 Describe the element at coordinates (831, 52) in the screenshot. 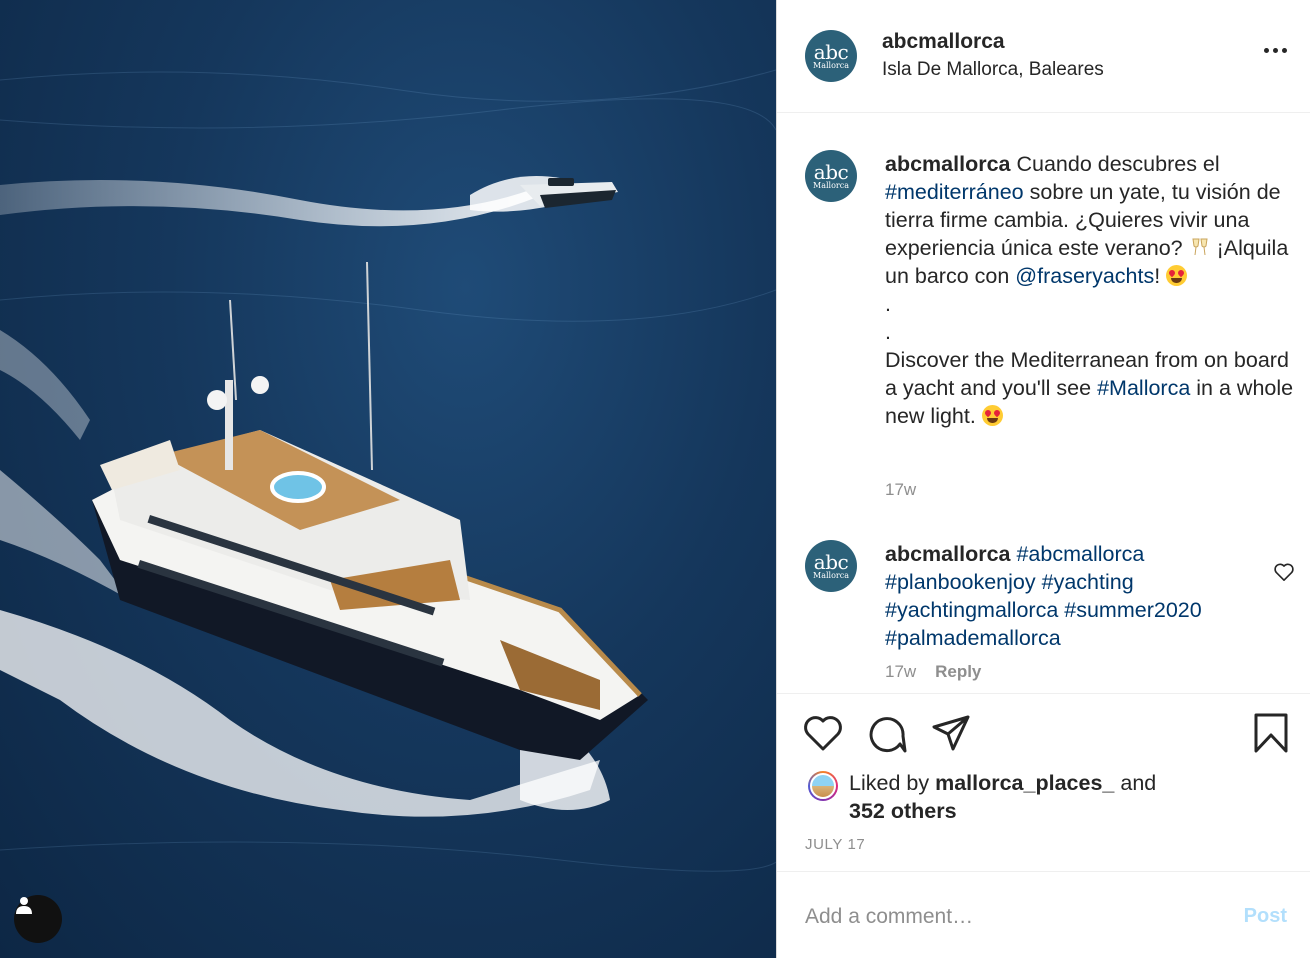

I see `avatar-logo-text: abc` at that location.